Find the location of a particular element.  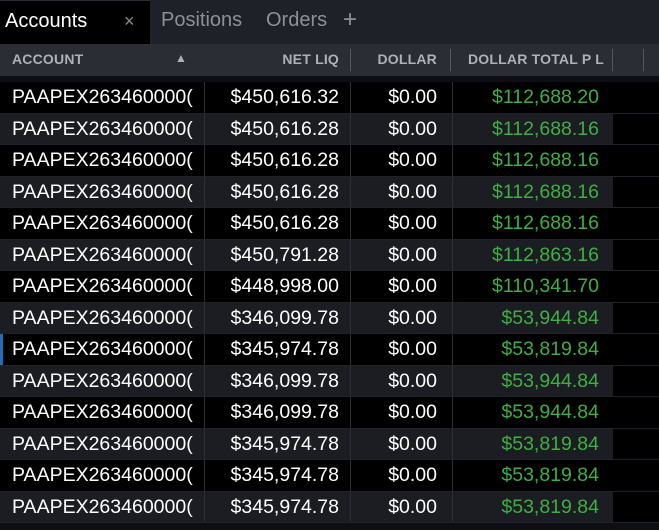

tab-accounts: Accounts × is located at coordinates (75, 22).